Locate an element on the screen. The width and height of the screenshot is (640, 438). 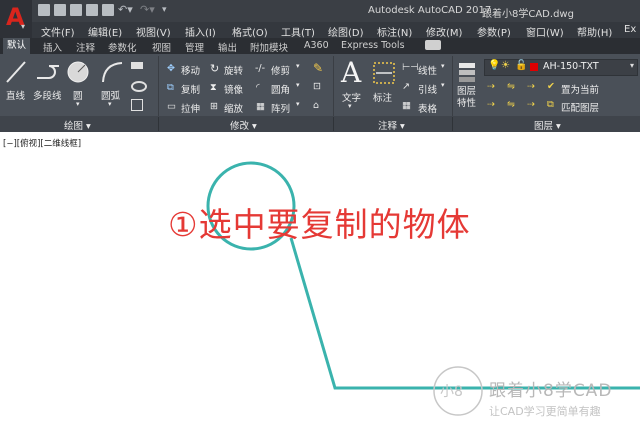
watermark-slogan: 让CAD学习更简单有趣 is located at coordinates (545, 411).